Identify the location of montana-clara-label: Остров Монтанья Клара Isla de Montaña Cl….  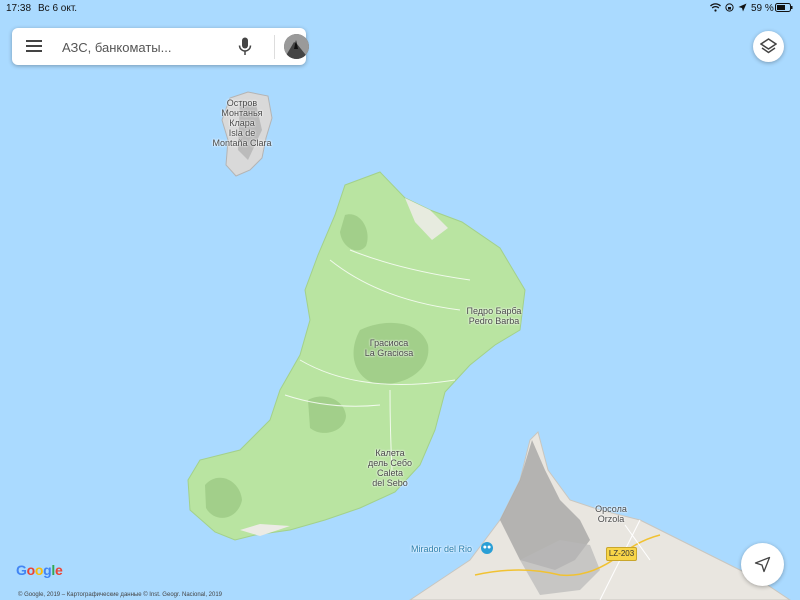
(242, 123).